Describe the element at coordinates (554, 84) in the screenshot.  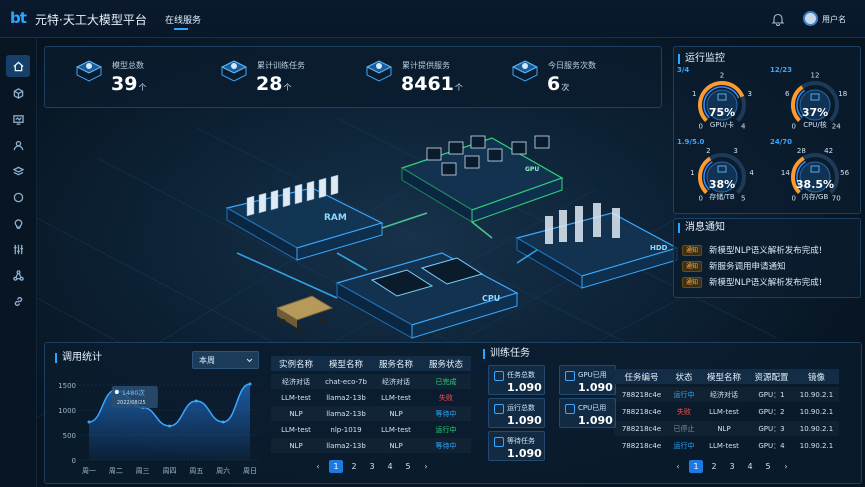
I see `stat-number: 6` at that location.